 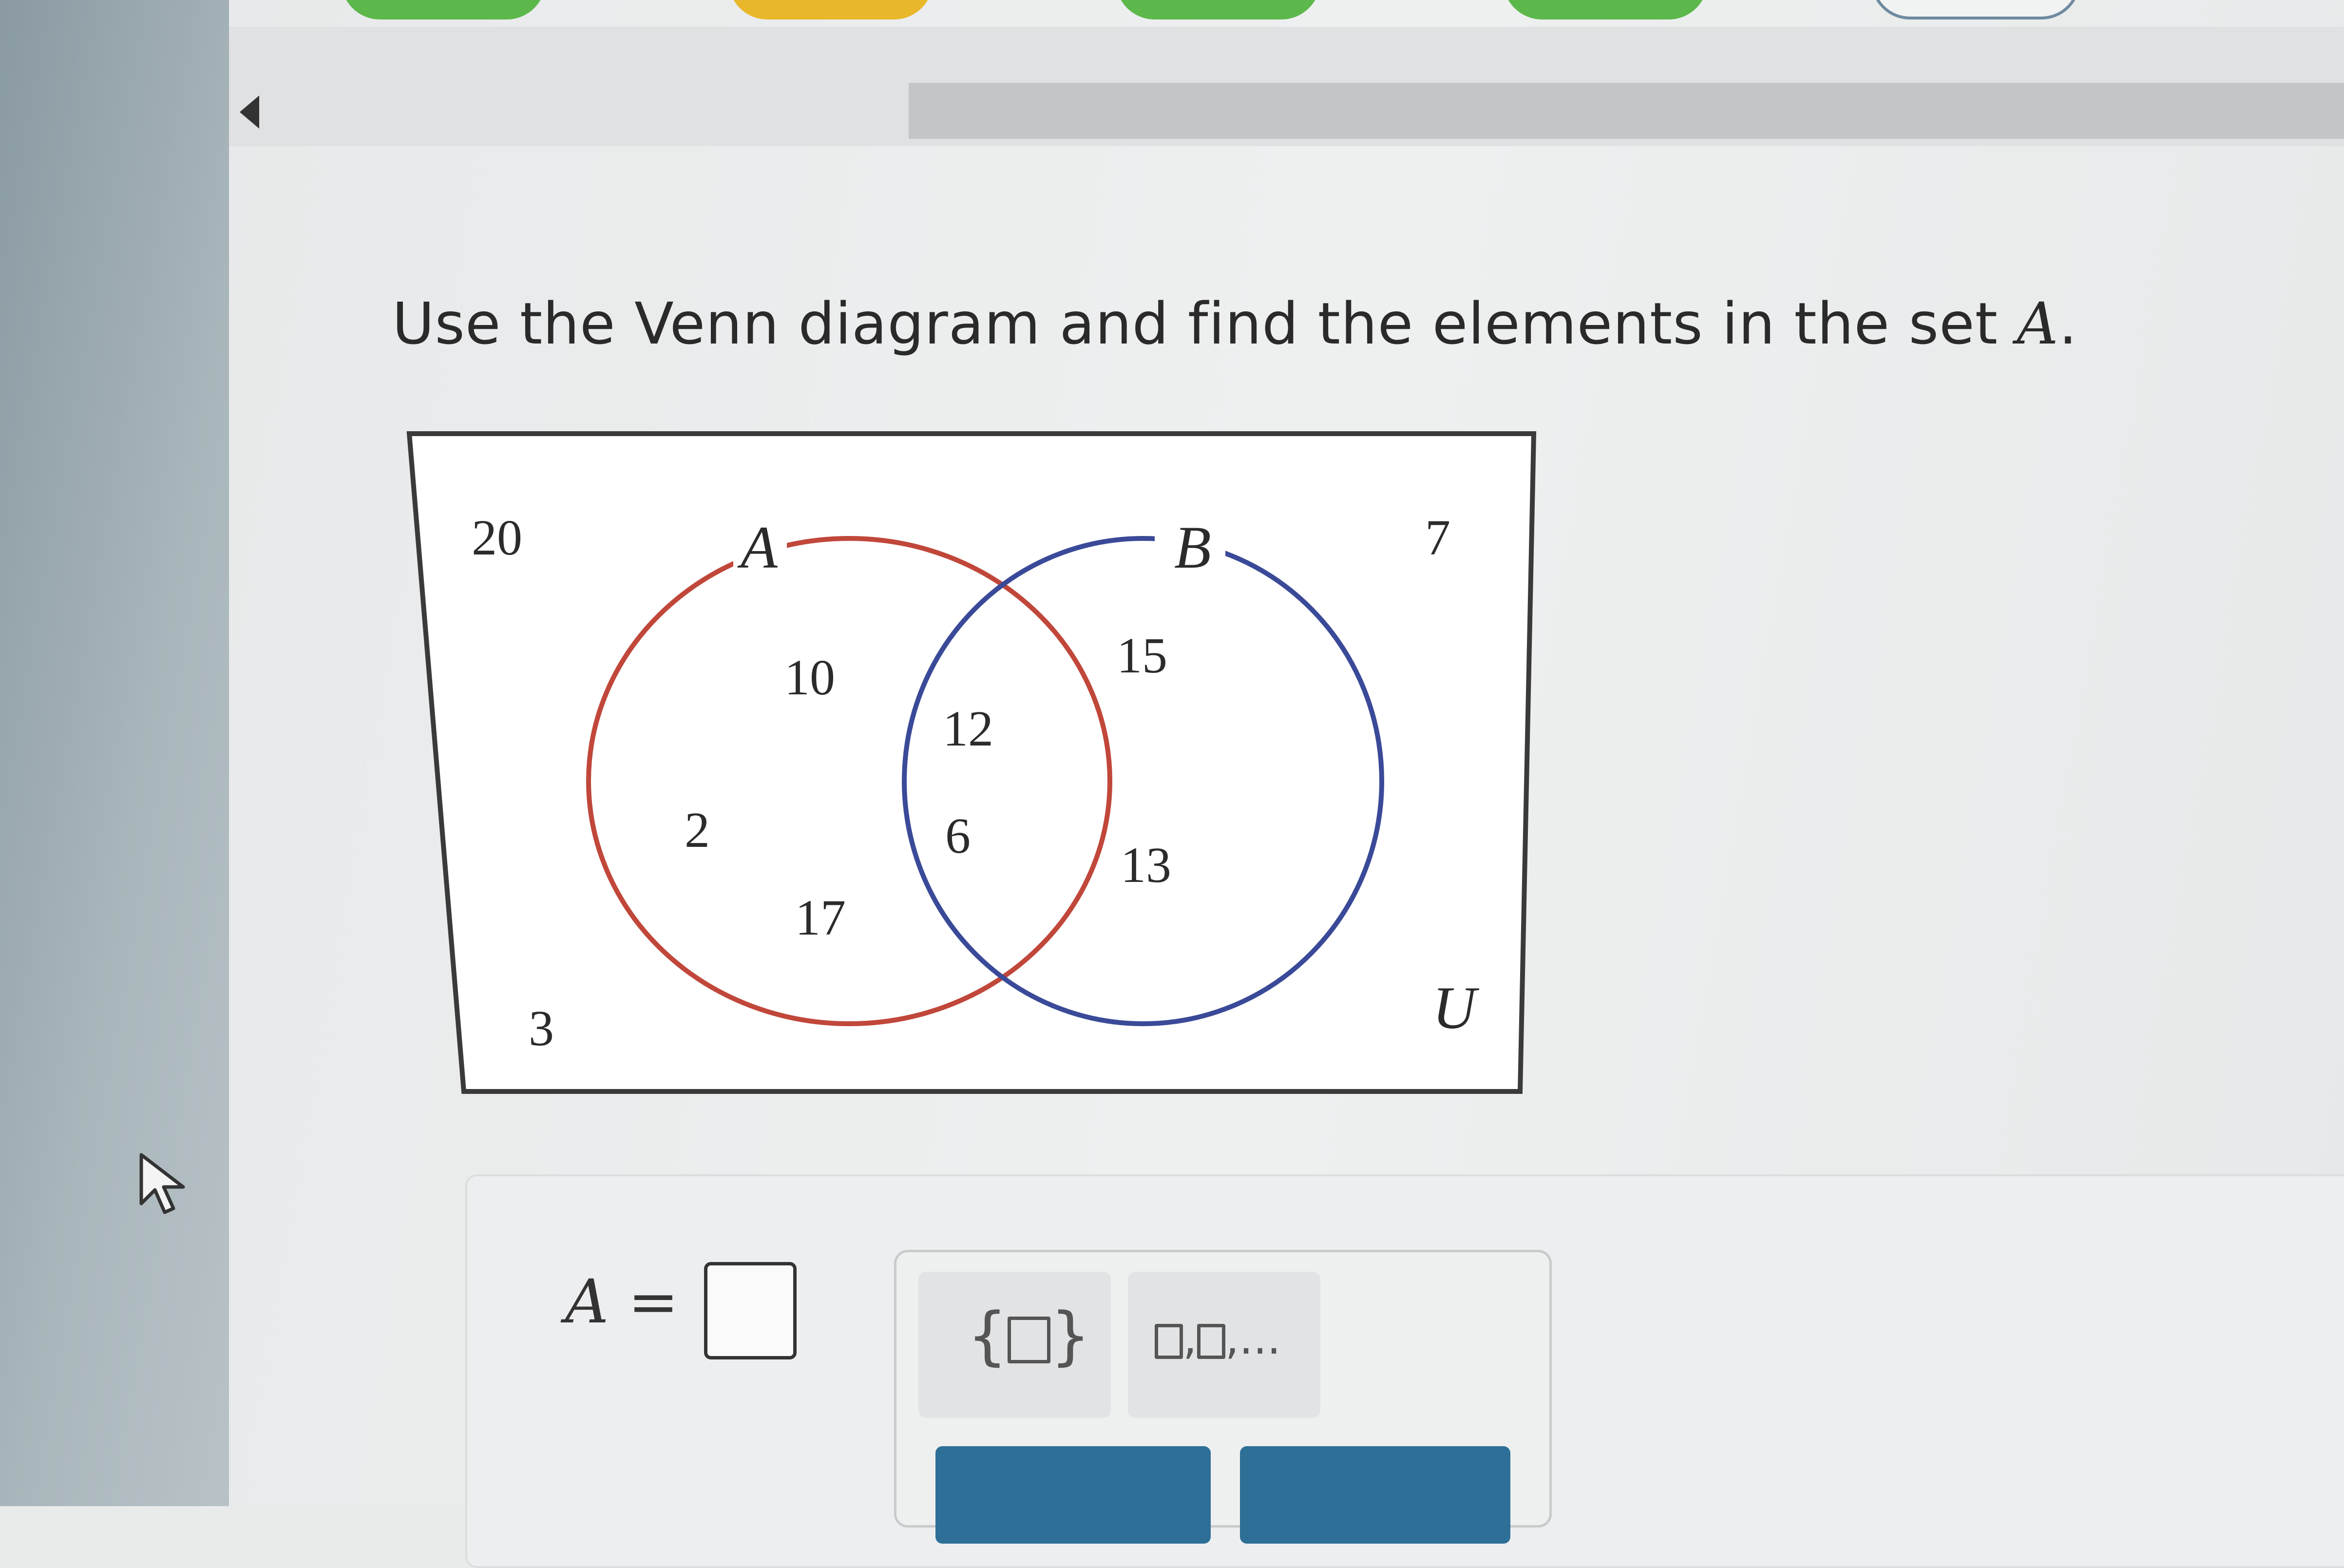 What do you see at coordinates (541, 1028) in the screenshot?
I see `region-outside-value: 3` at bounding box center [541, 1028].